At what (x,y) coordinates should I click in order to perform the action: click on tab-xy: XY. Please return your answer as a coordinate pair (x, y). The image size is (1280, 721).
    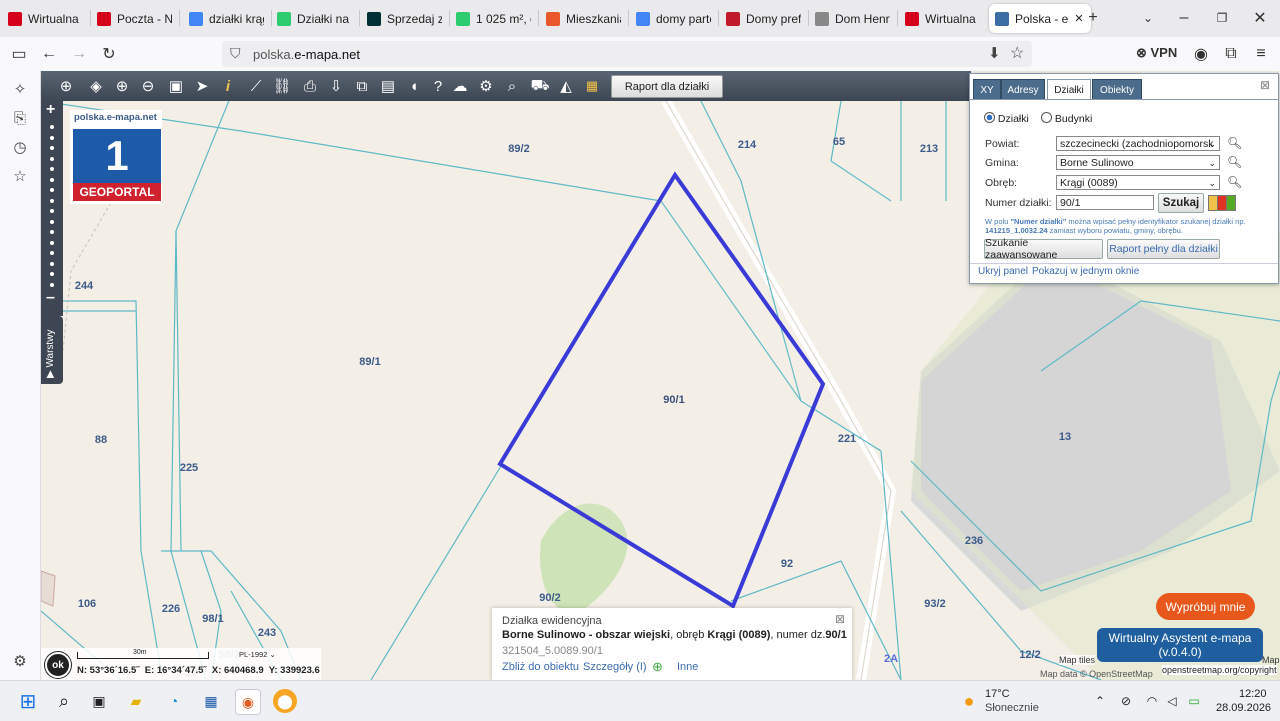
    Looking at the image, I should click on (987, 89).